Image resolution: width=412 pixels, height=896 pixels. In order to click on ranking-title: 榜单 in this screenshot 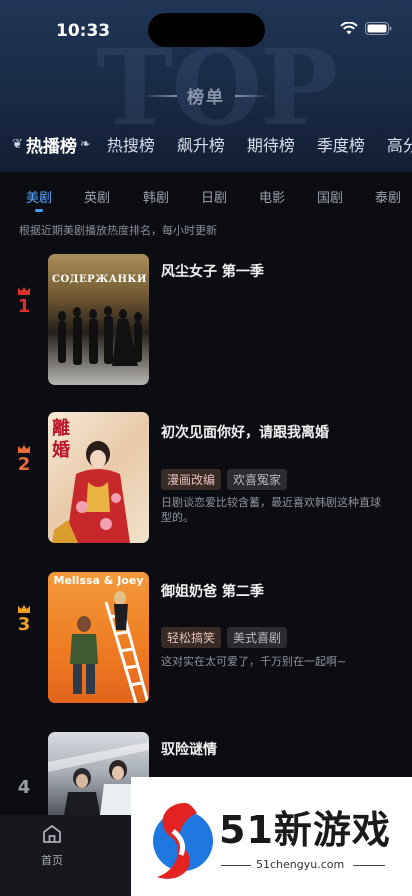, I will do `click(206, 95)`.